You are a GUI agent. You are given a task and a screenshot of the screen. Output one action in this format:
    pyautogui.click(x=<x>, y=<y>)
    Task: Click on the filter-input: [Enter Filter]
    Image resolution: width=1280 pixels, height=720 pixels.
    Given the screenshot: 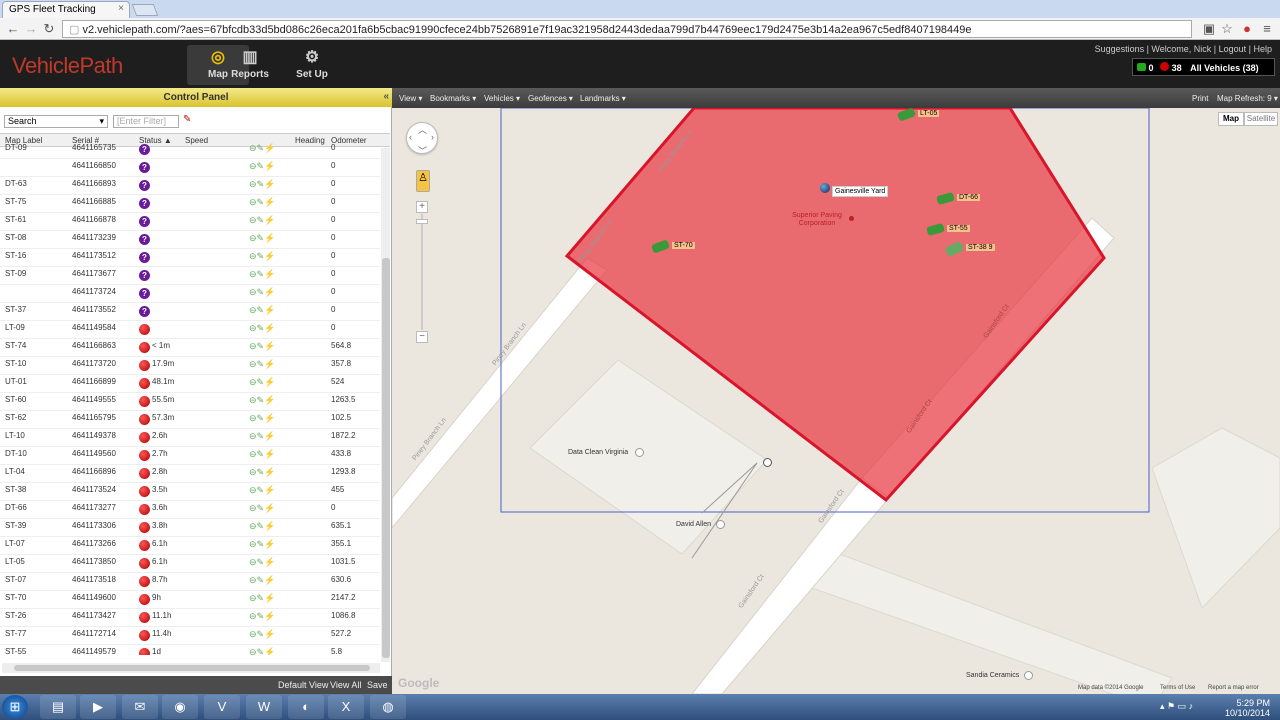 What is the action you would take?
    pyautogui.click(x=146, y=121)
    